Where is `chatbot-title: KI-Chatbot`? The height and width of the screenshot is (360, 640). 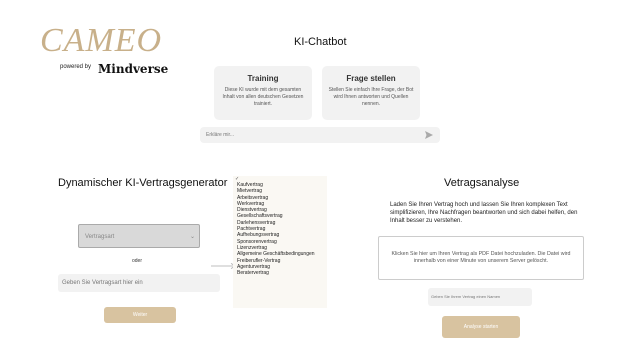 chatbot-title: KI-Chatbot is located at coordinates (320, 42).